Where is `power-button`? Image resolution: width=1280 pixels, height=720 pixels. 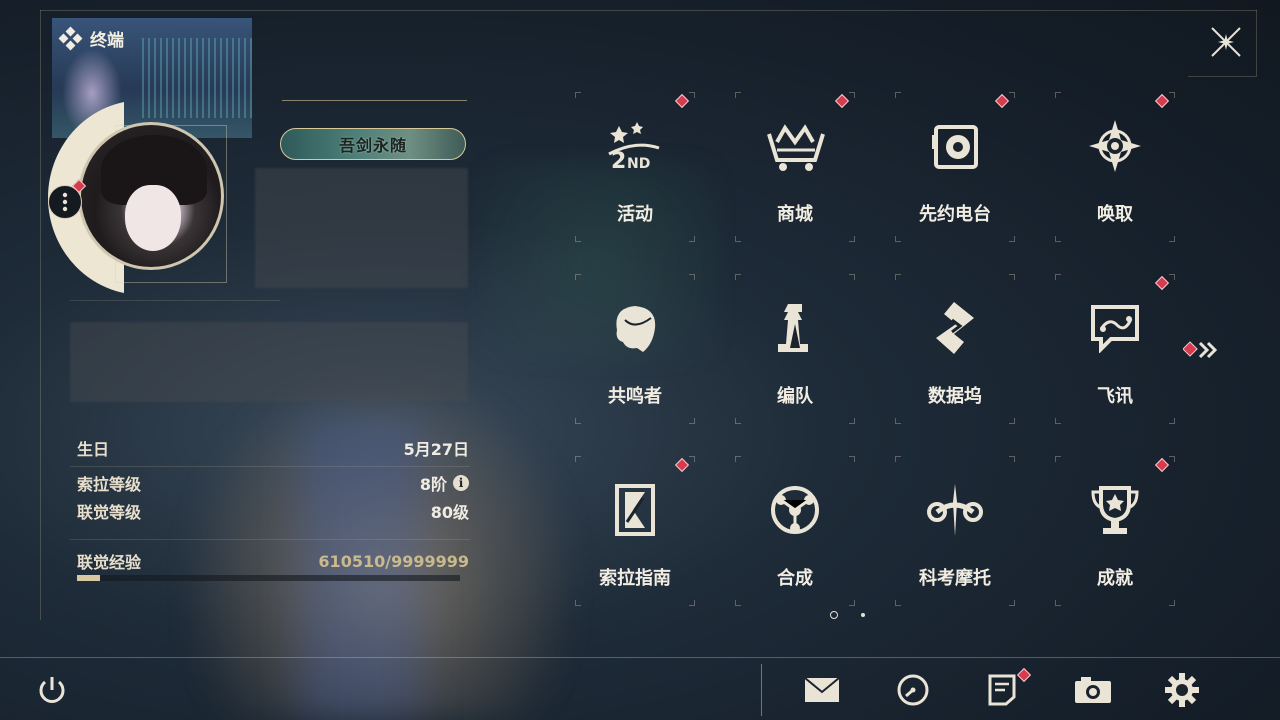
power-button is located at coordinates (52, 690).